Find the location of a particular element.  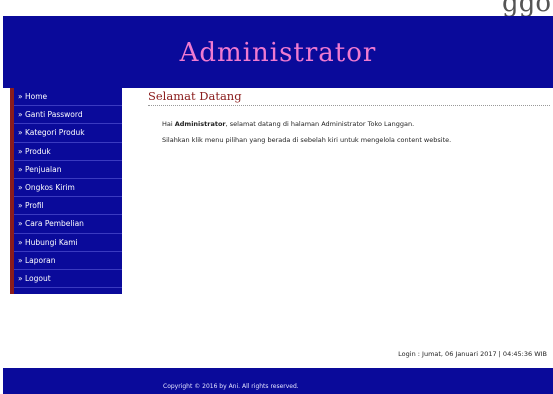

sidebar-item-ganti-password: » Ganti Password is located at coordinates (68, 115).